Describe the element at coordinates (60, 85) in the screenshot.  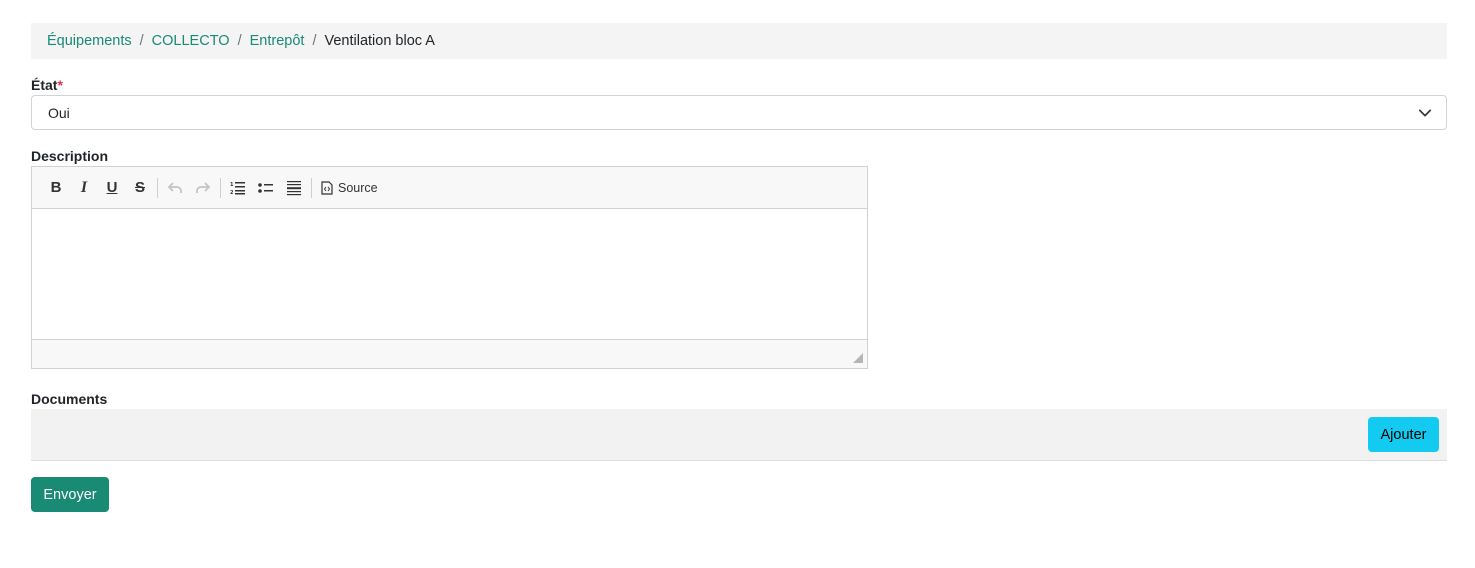
I see `required-marker: *` at that location.